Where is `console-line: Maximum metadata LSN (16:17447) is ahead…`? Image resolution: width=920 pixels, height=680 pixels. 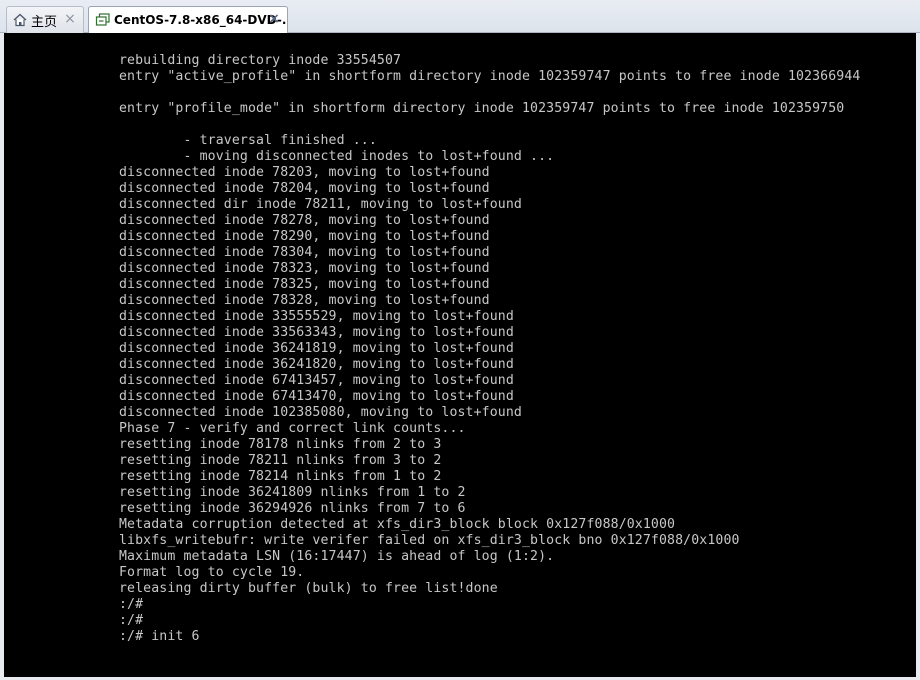
console-line: Maximum metadata LSN (16:17447) is ahead… is located at coordinates (337, 556).